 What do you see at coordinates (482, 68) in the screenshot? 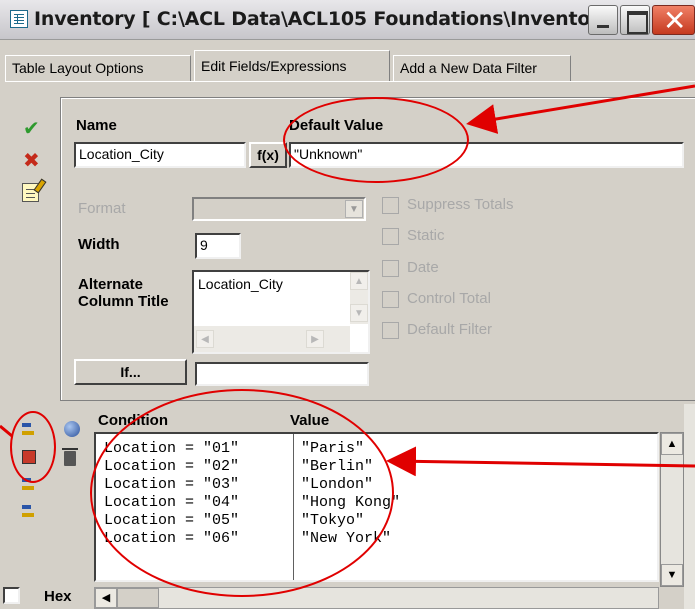
I see `tab-add-data-filter: Add a New Data Filter` at bounding box center [482, 68].